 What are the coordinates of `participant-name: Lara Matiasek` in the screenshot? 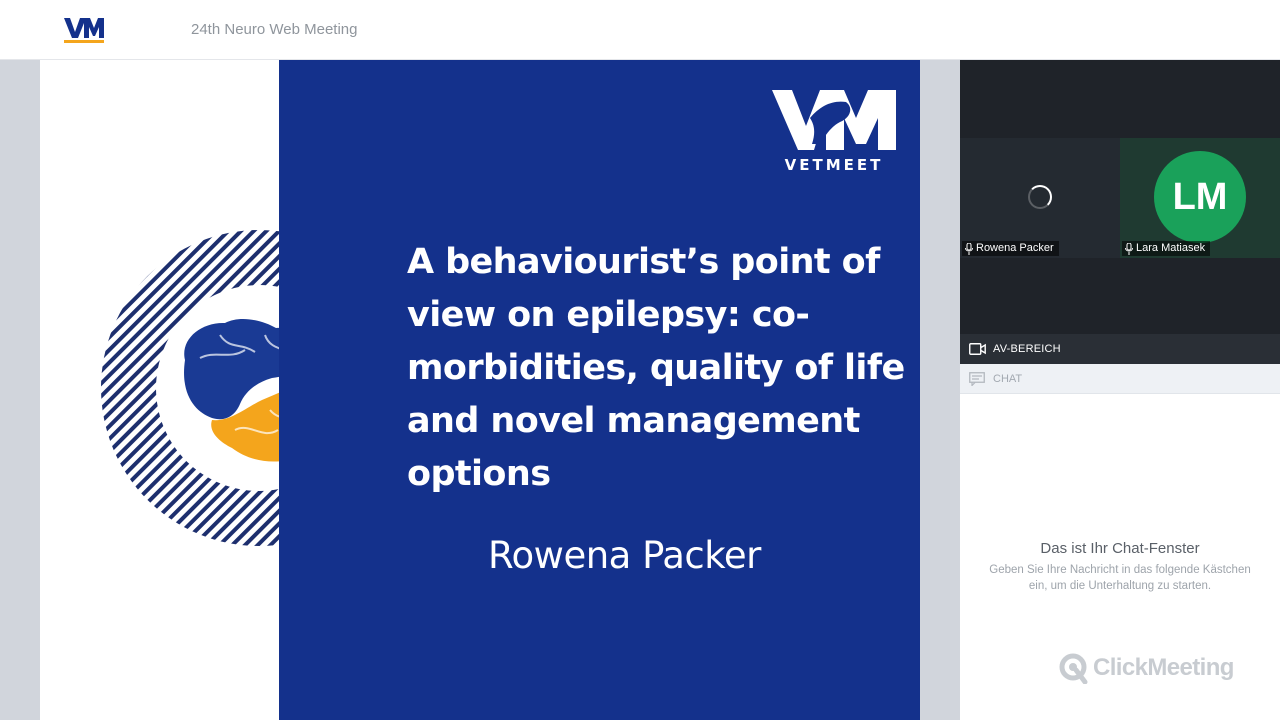 It's located at (1171, 248).